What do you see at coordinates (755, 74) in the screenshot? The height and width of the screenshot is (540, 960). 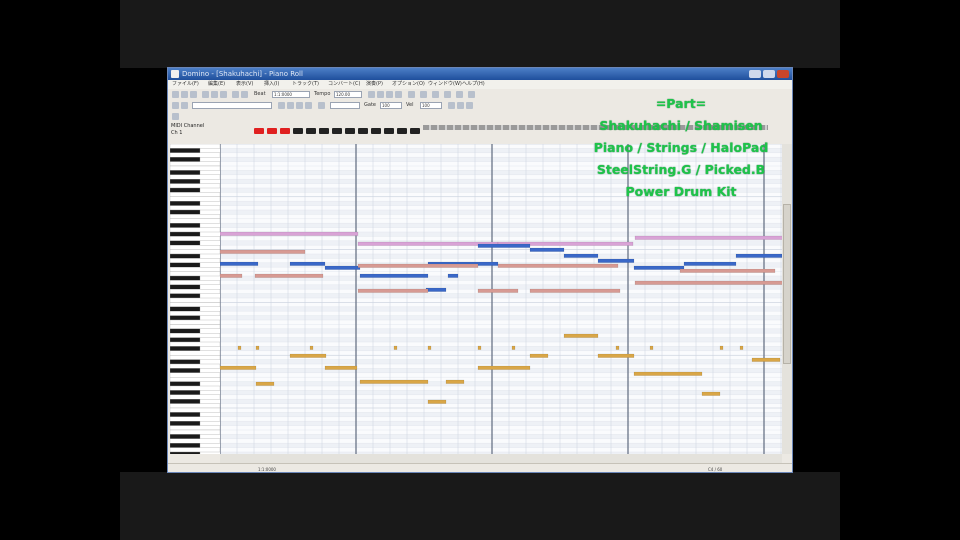 I see `minimize-button` at bounding box center [755, 74].